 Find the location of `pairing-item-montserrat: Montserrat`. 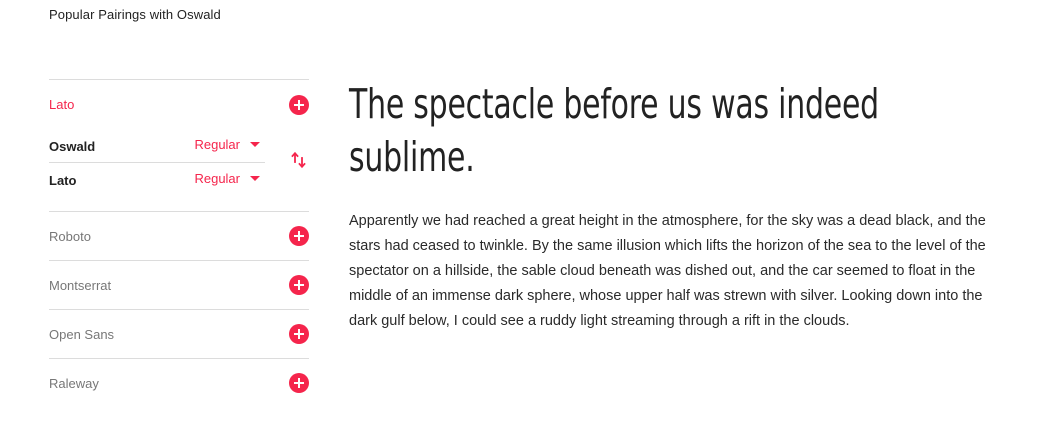

pairing-item-montserrat: Montserrat is located at coordinates (179, 285).